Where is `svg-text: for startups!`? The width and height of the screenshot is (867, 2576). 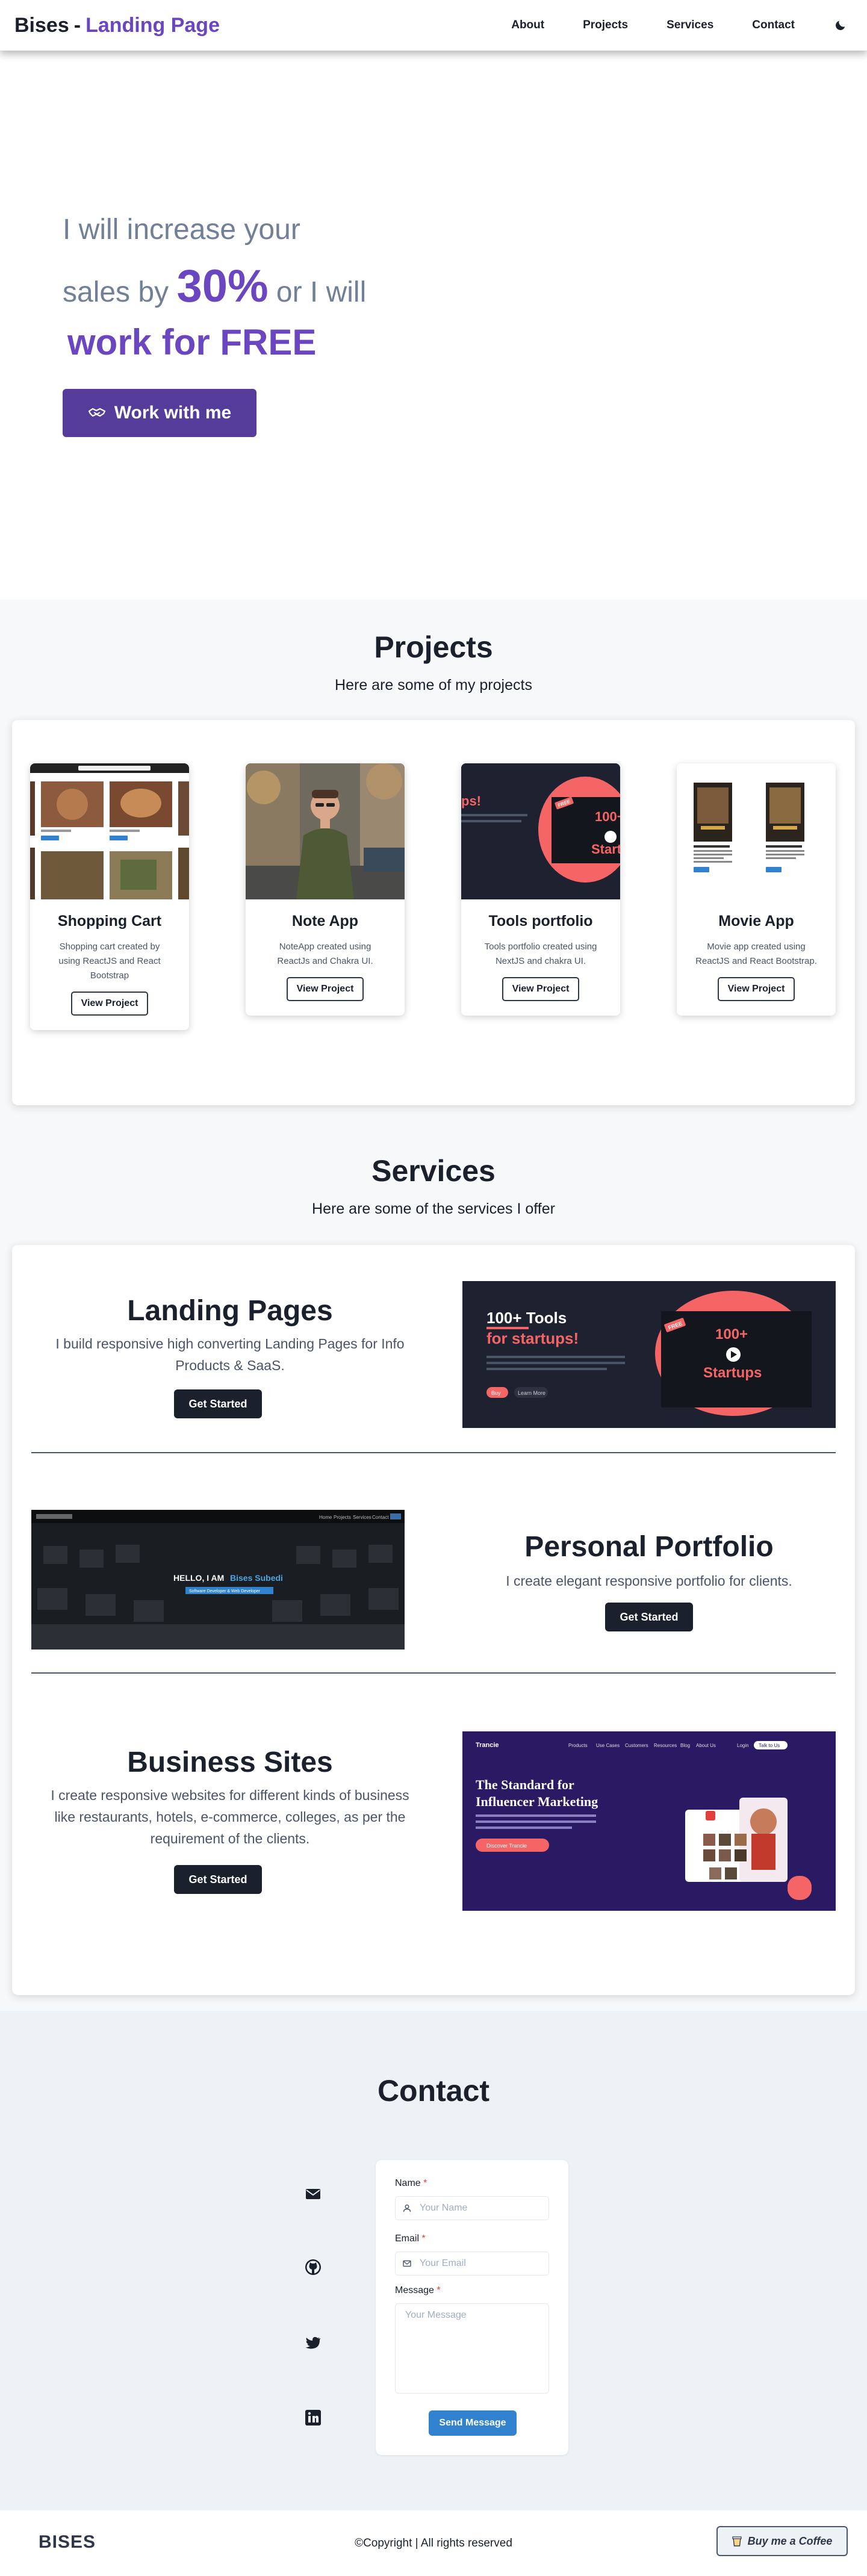
svg-text: for startups! is located at coordinates (532, 1338).